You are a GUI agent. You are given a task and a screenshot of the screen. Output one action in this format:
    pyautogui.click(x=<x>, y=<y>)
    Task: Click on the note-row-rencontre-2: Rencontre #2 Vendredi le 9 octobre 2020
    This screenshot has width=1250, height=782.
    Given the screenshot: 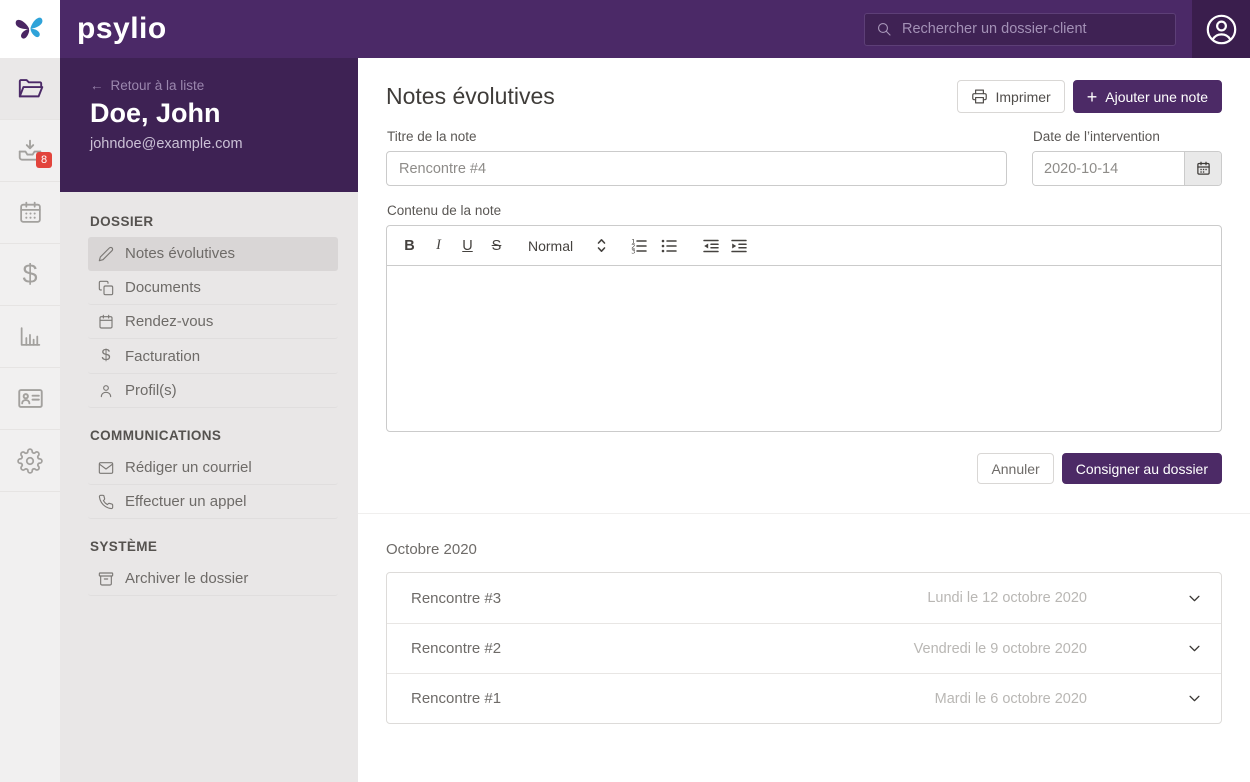 What is the action you would take?
    pyautogui.click(x=804, y=648)
    